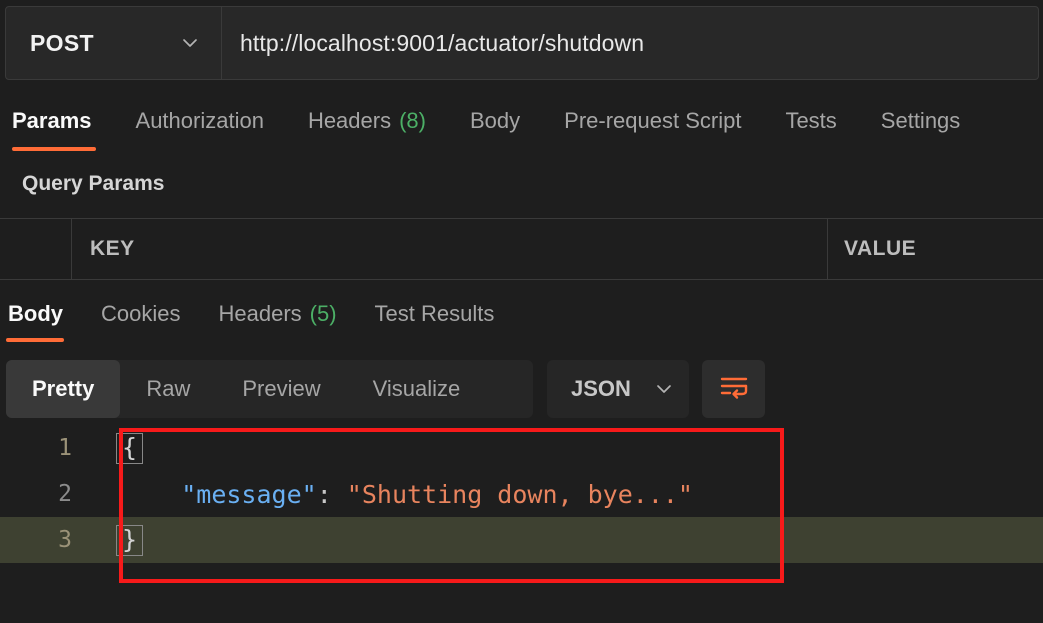 Image resolution: width=1043 pixels, height=623 pixels. I want to click on json-string-token: "Shutting down, bye...", so click(519, 494).